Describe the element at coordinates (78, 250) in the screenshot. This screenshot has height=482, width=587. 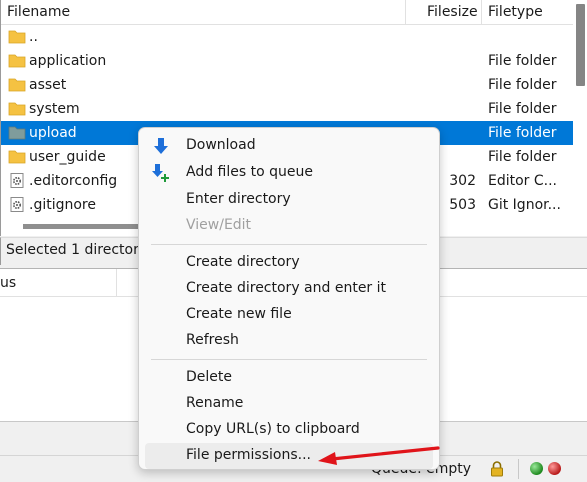
I see `selection-status-text: Selected 1 directory.` at that location.